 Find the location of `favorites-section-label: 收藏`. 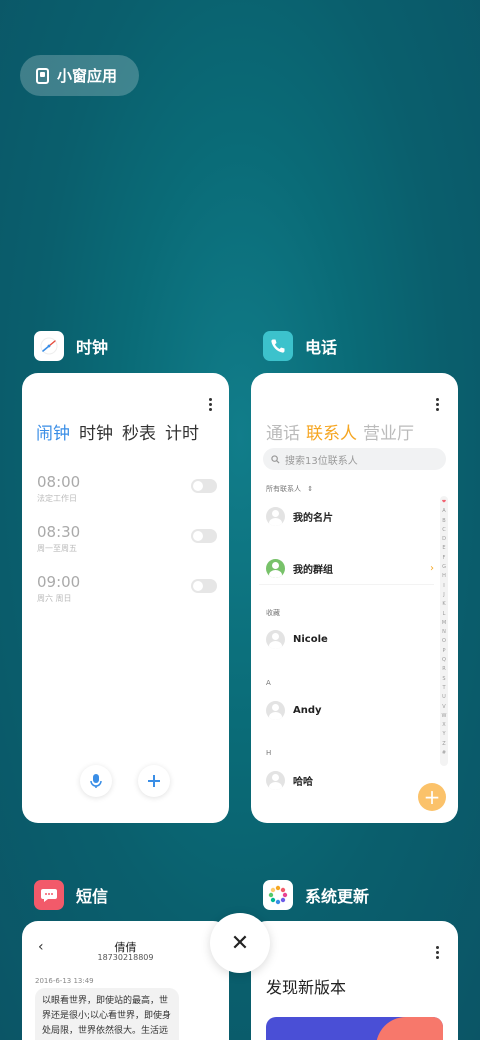

favorites-section-label: 收藏 is located at coordinates (273, 613).